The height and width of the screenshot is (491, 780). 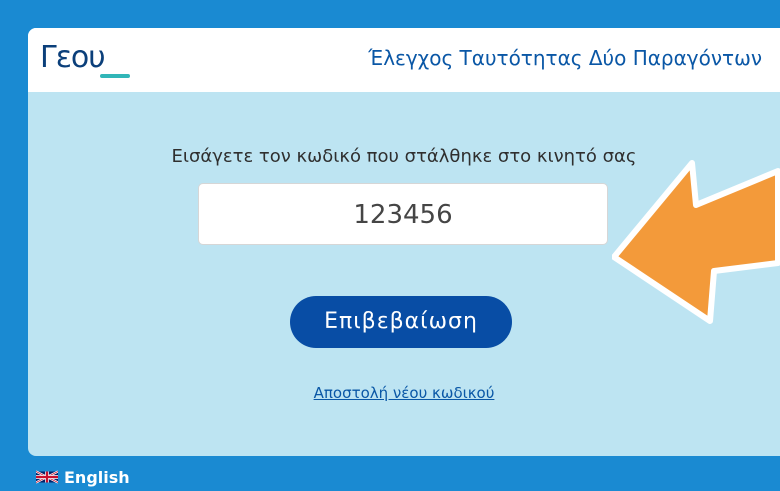 What do you see at coordinates (97, 477) in the screenshot?
I see `language-label: English` at bounding box center [97, 477].